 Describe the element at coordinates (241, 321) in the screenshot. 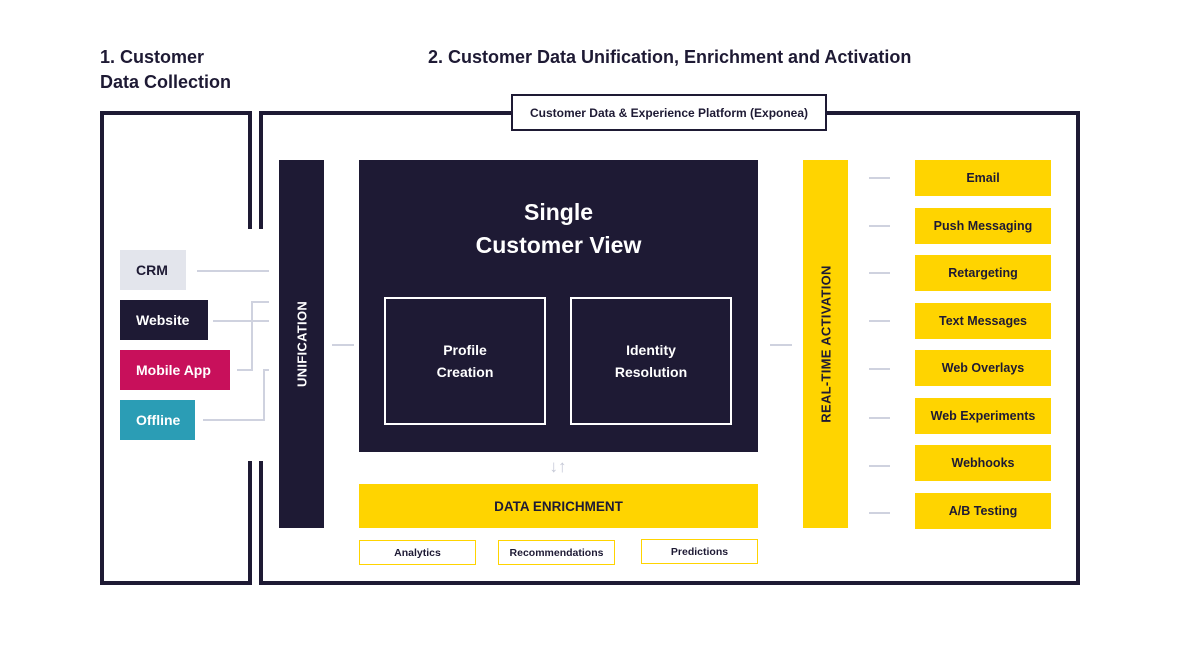

I see `connector-website` at that location.